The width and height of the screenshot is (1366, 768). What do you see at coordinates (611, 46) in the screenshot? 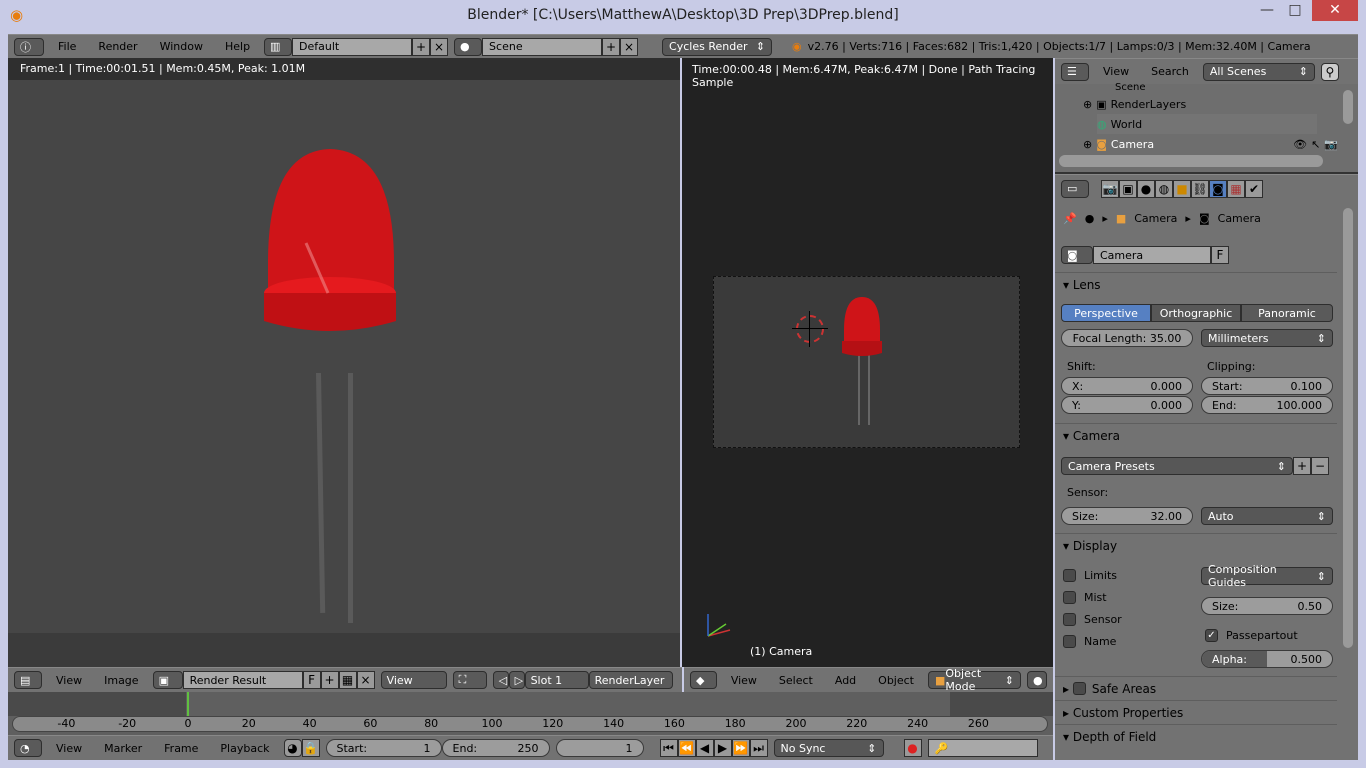
I see `add-scene-icon: +` at bounding box center [611, 46].